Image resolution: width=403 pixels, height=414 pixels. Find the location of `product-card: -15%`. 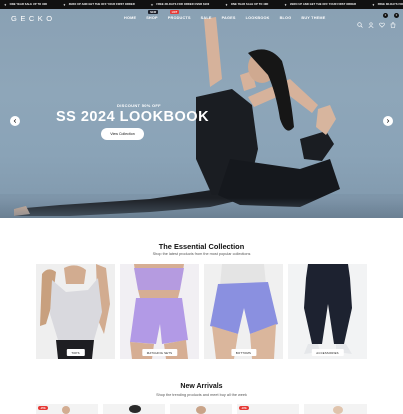

product-card: -15% is located at coordinates (67, 409).